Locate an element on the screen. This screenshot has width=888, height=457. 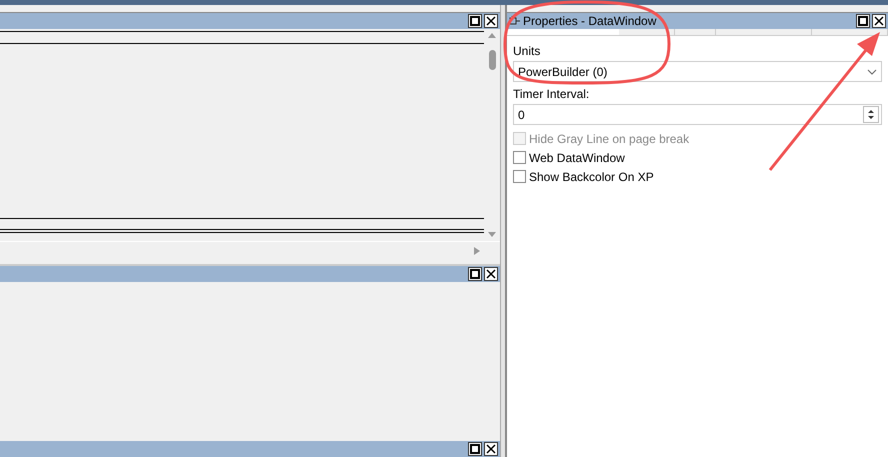
units-dropdown: PowerBuilder (0) is located at coordinates (697, 71).